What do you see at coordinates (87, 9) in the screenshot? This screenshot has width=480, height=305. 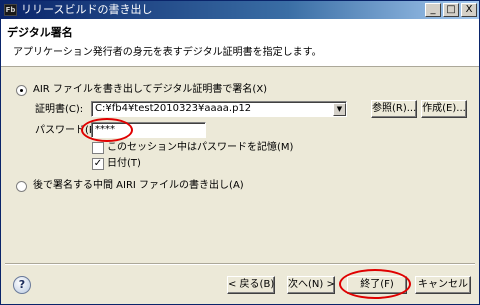 I see `window-title: リリースビルドの書き出し` at bounding box center [87, 9].